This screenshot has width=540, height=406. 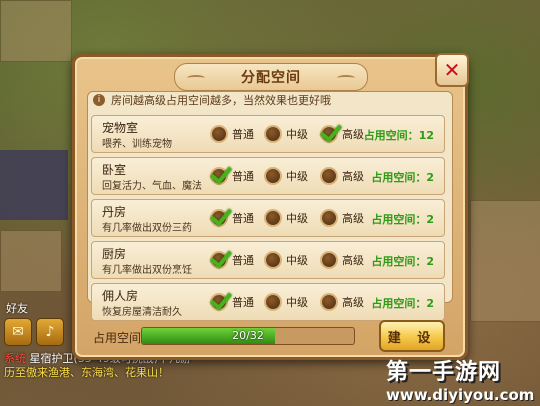 I want to click on dialog-title: 分配空间, so click(x=271, y=78).